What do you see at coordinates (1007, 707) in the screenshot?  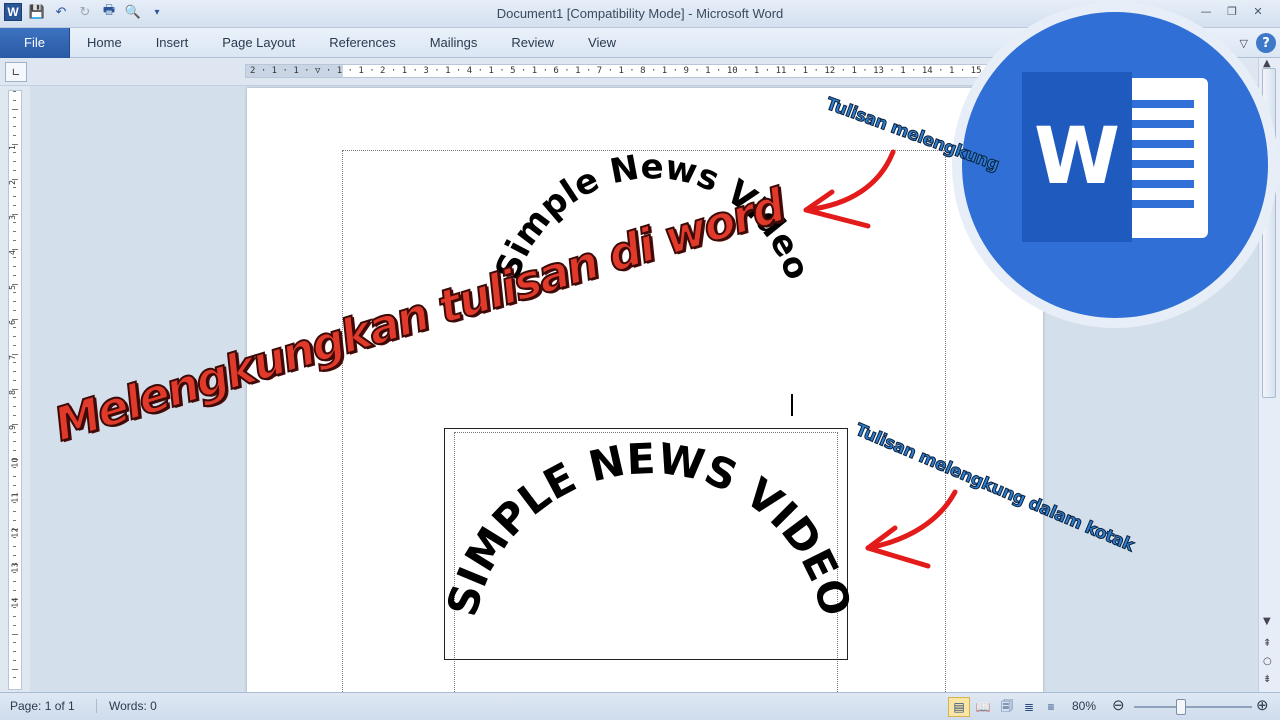 I see `web-layout-icon: 🗐` at bounding box center [1007, 707].